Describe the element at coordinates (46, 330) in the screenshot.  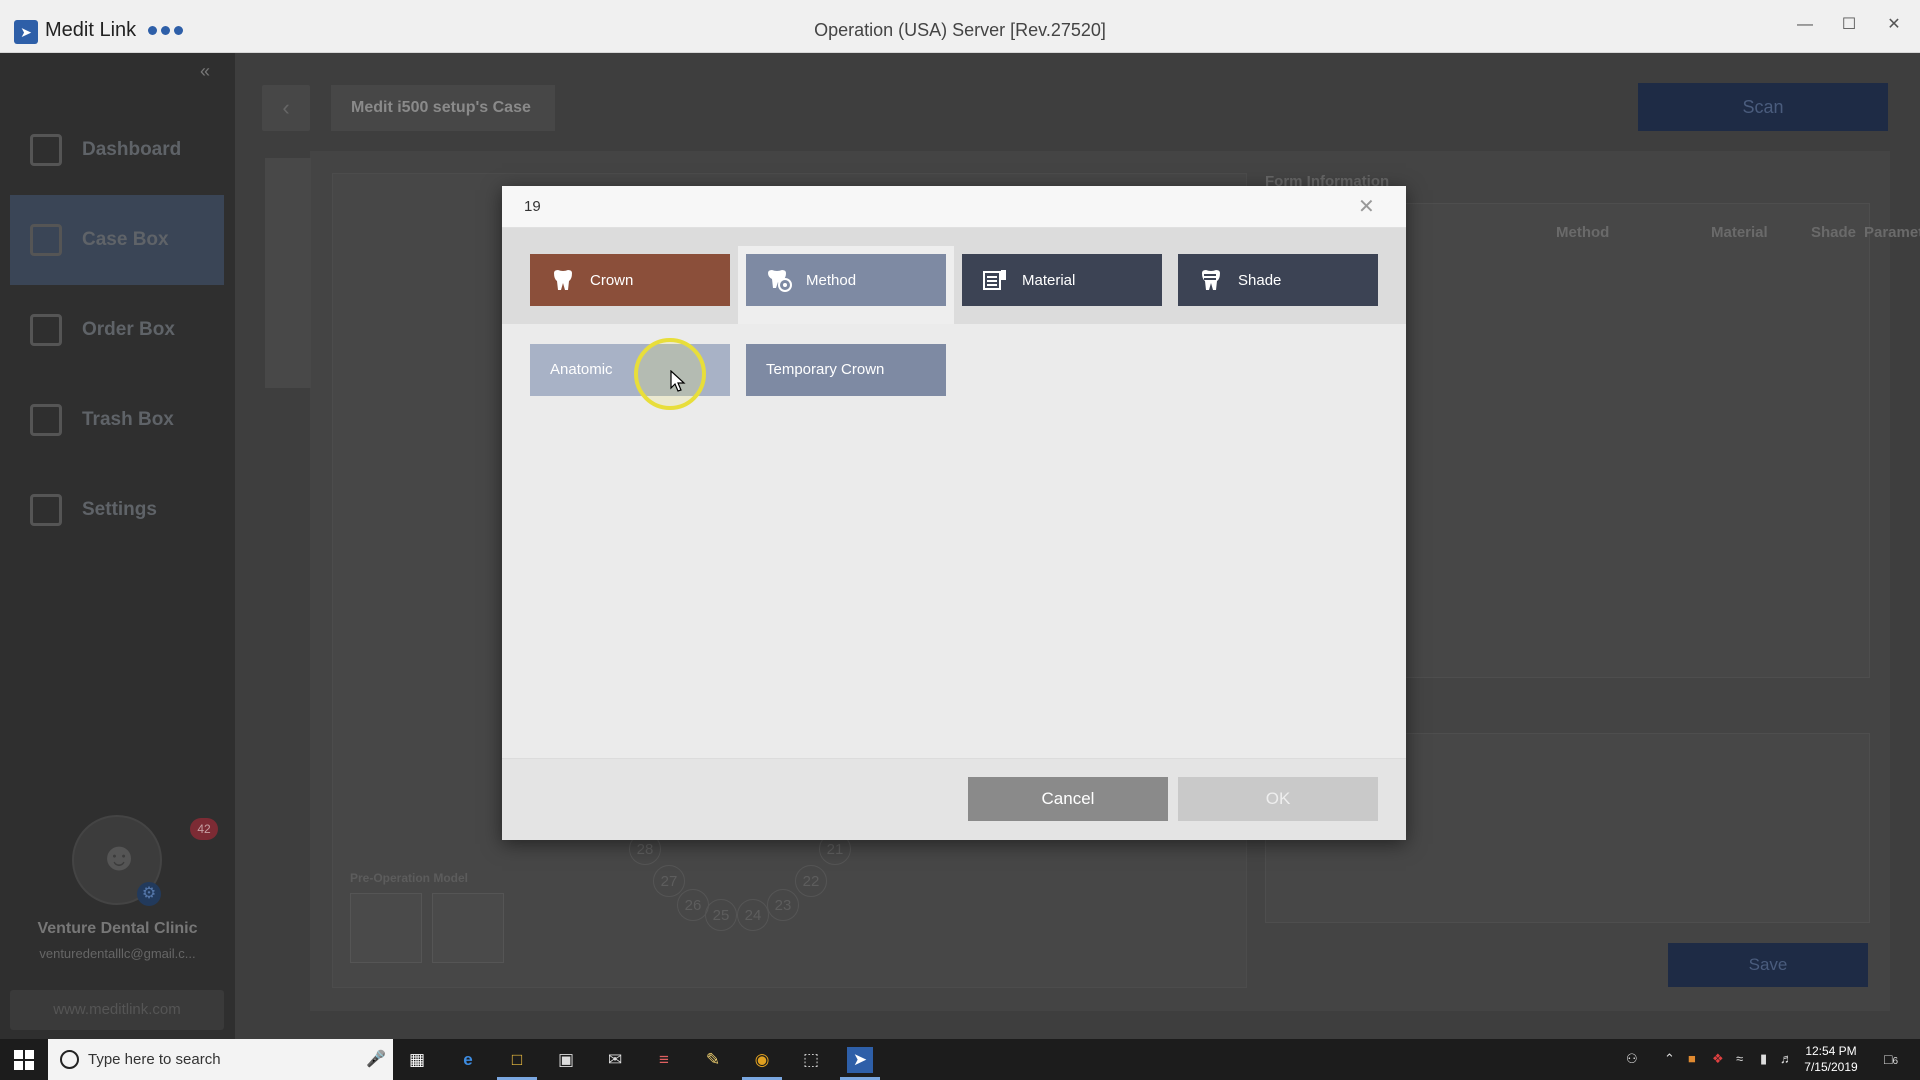
I see `order-box-icon` at that location.